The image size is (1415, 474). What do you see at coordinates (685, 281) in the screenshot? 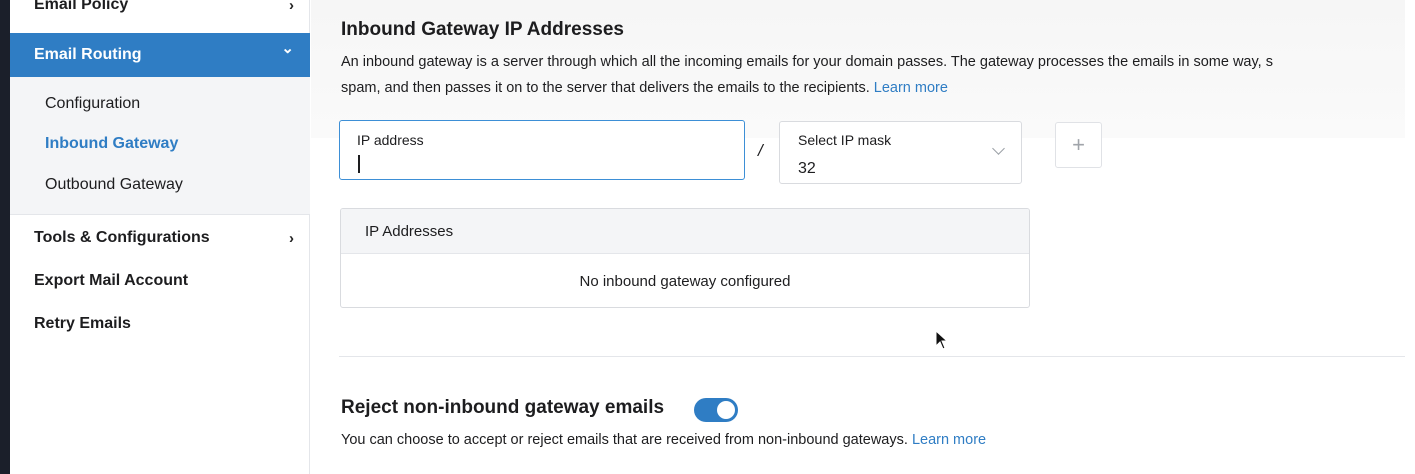
I see `table-empty-state: No inbound gateway configured` at bounding box center [685, 281].